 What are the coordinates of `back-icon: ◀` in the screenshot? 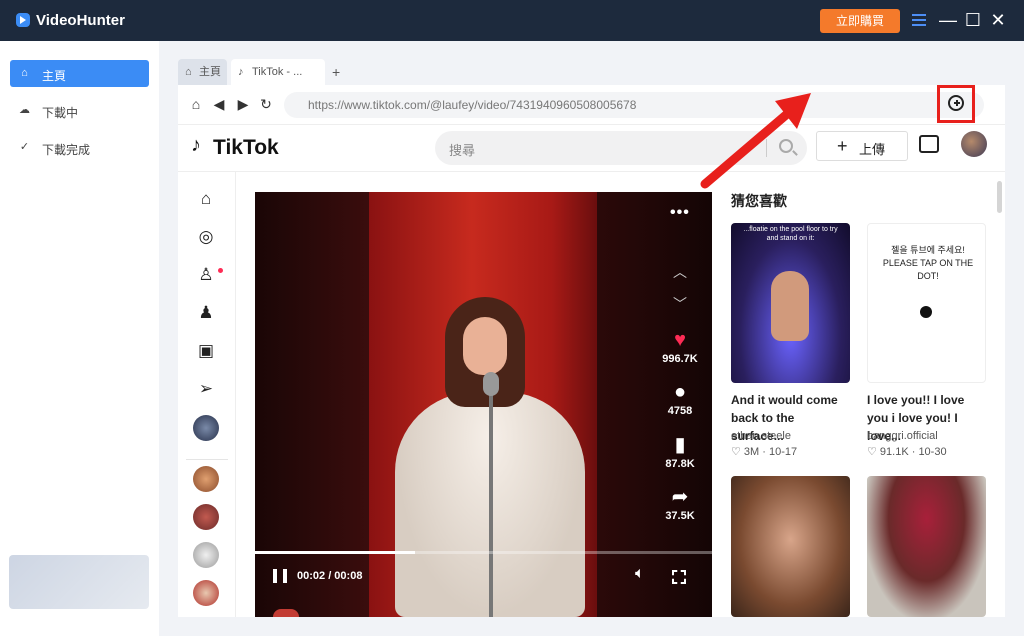 It's located at (219, 104).